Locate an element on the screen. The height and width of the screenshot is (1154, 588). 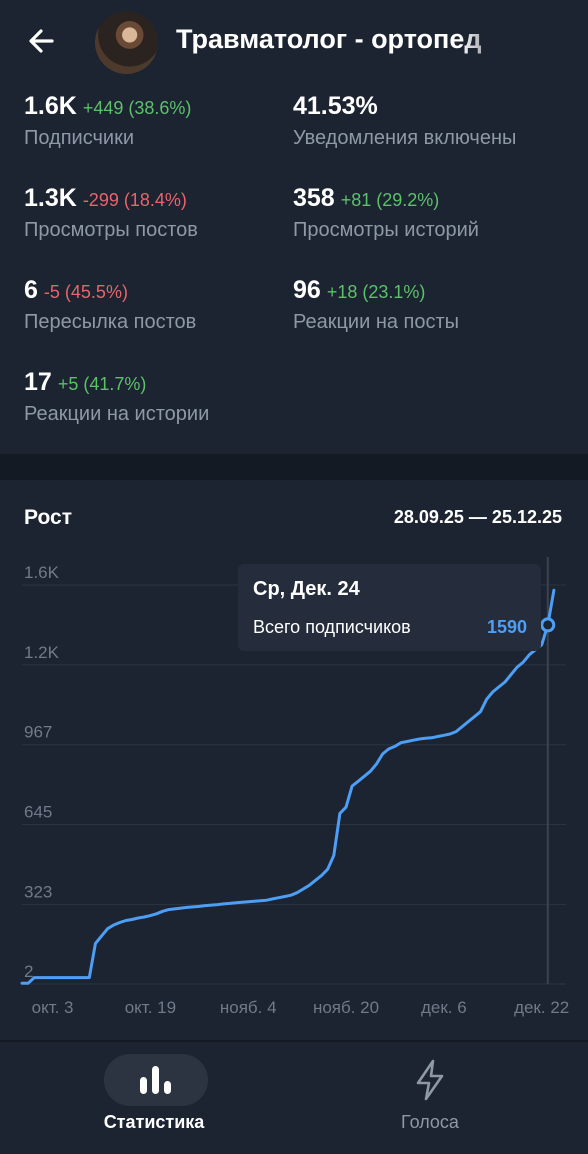
bottom-nav: Статистика Голоса is located at coordinates (294, 1098).